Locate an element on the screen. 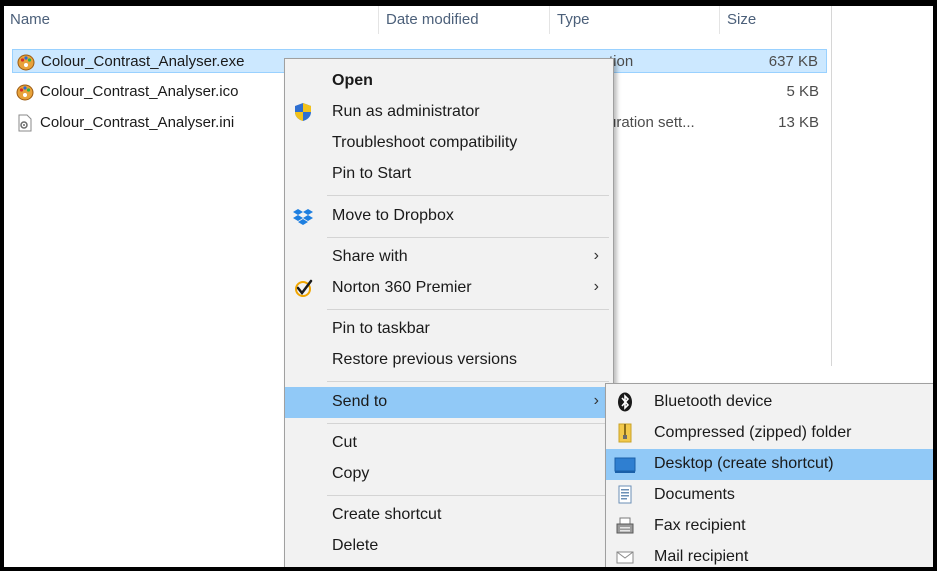  bluetooth-icon is located at coordinates (625, 402).